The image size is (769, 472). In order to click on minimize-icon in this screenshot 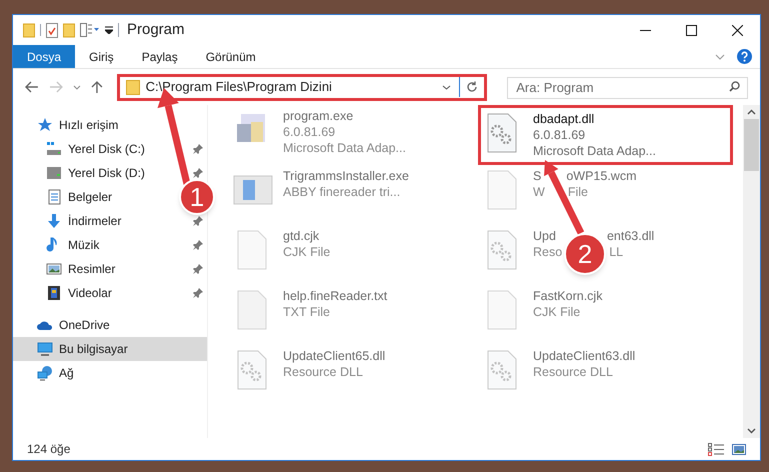, I will do `click(645, 30)`.